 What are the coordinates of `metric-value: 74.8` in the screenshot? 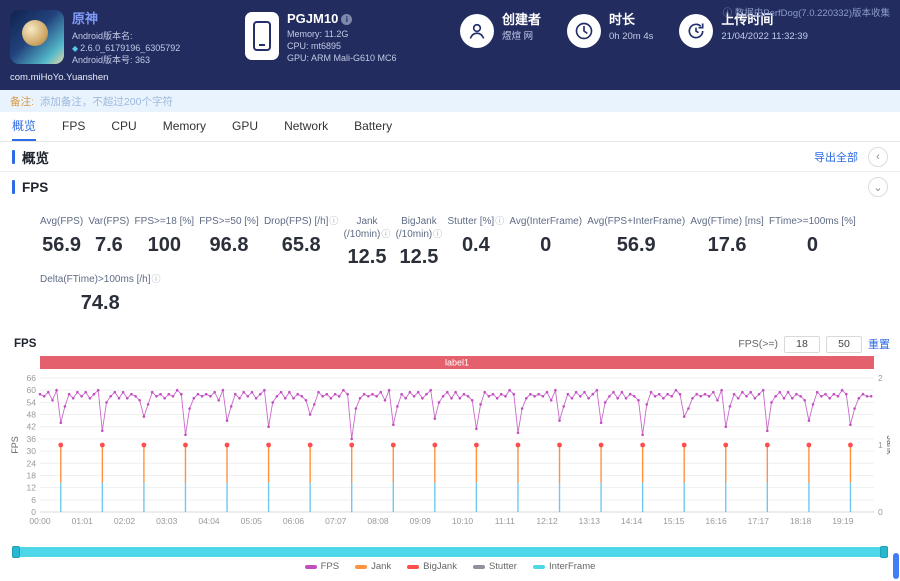 It's located at (100, 302).